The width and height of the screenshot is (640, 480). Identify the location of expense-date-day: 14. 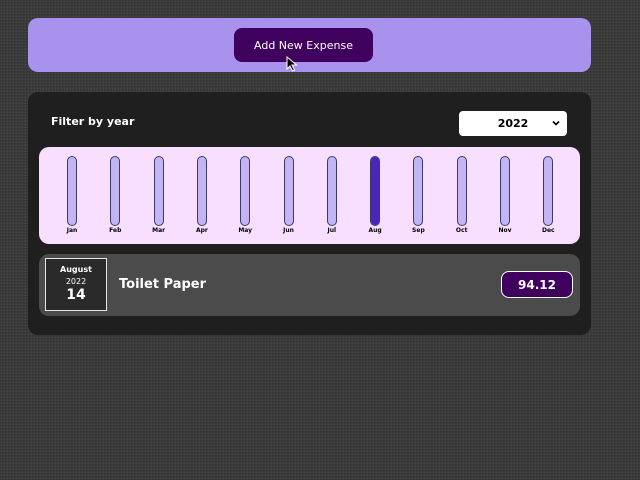
(76, 295).